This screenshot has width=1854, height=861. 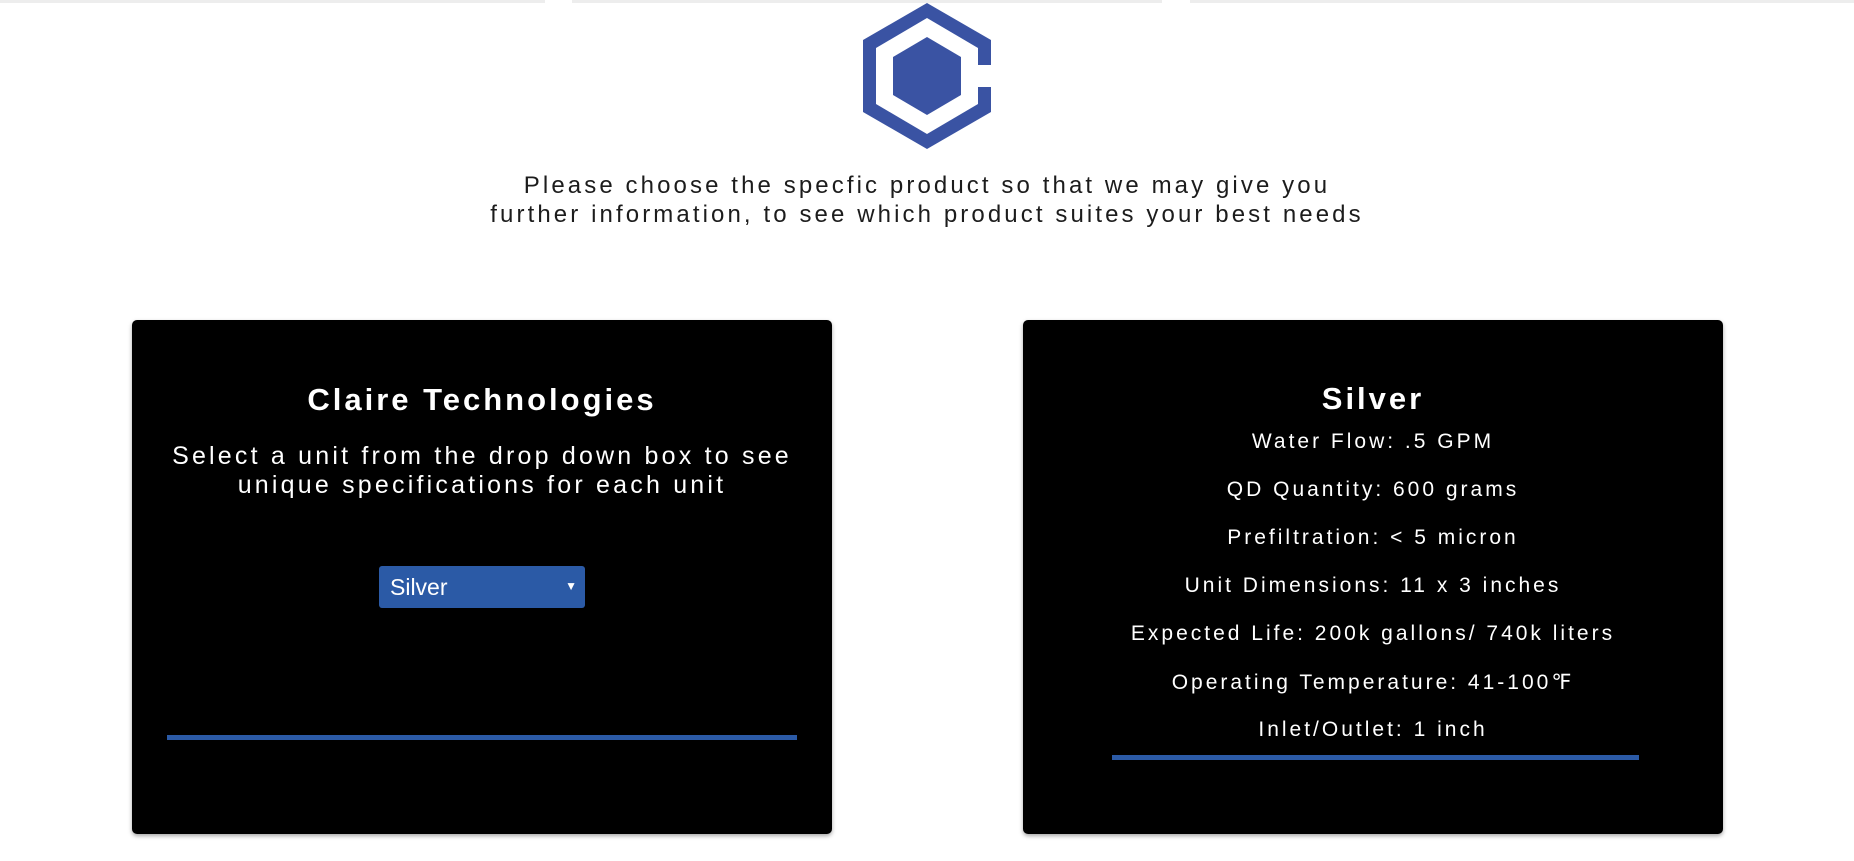 What do you see at coordinates (1373, 441) in the screenshot?
I see `spec-water-flow: Water Flow: .5 GPM` at bounding box center [1373, 441].